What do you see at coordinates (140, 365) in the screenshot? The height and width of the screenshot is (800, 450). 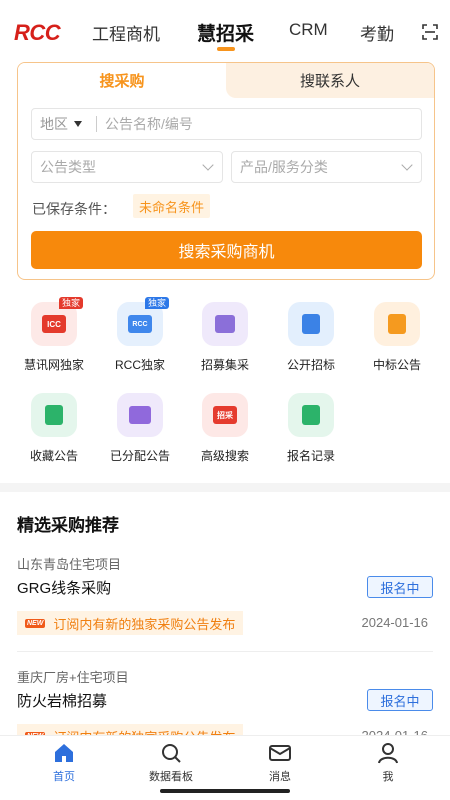 I see `grid-item-label: RCC独家` at bounding box center [140, 365].